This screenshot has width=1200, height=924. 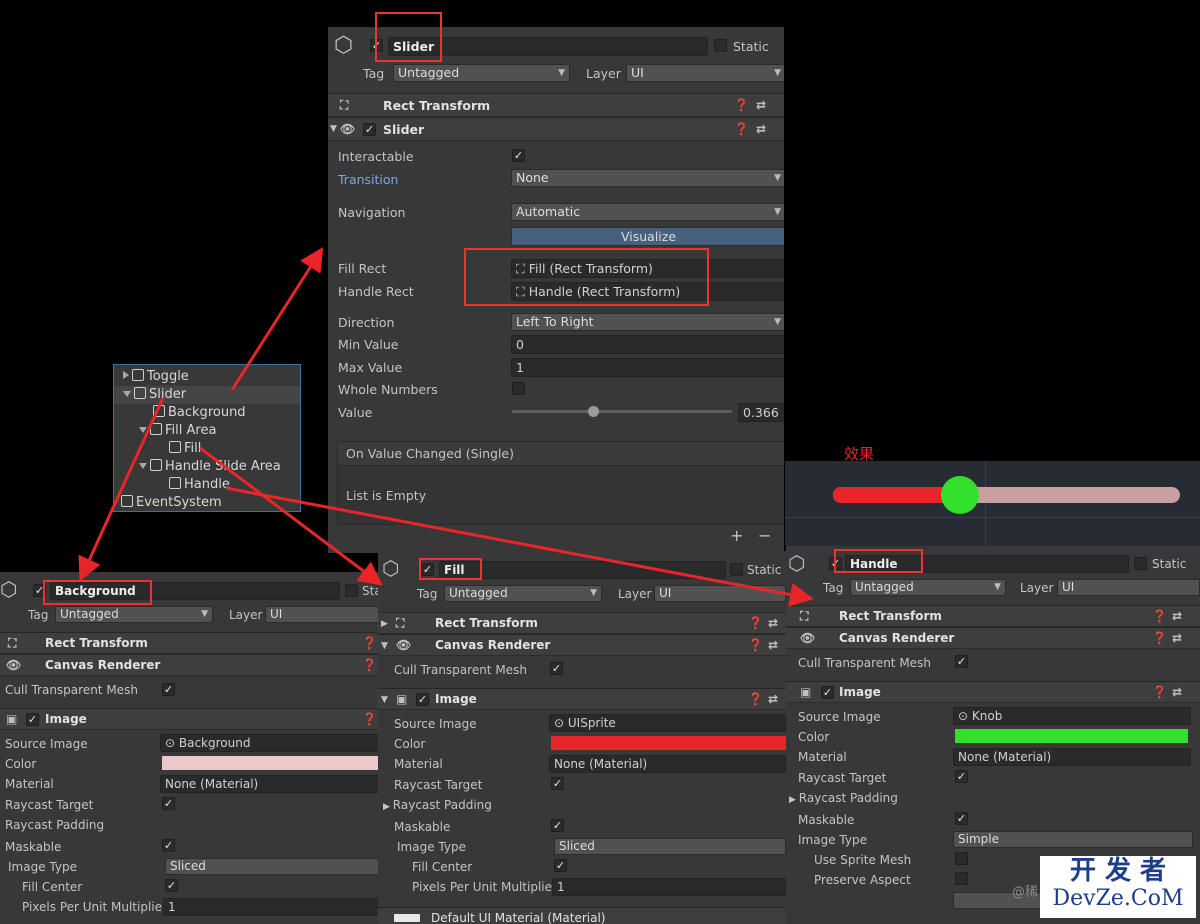 I want to click on arrow-to-handle, so click(x=519, y=546).